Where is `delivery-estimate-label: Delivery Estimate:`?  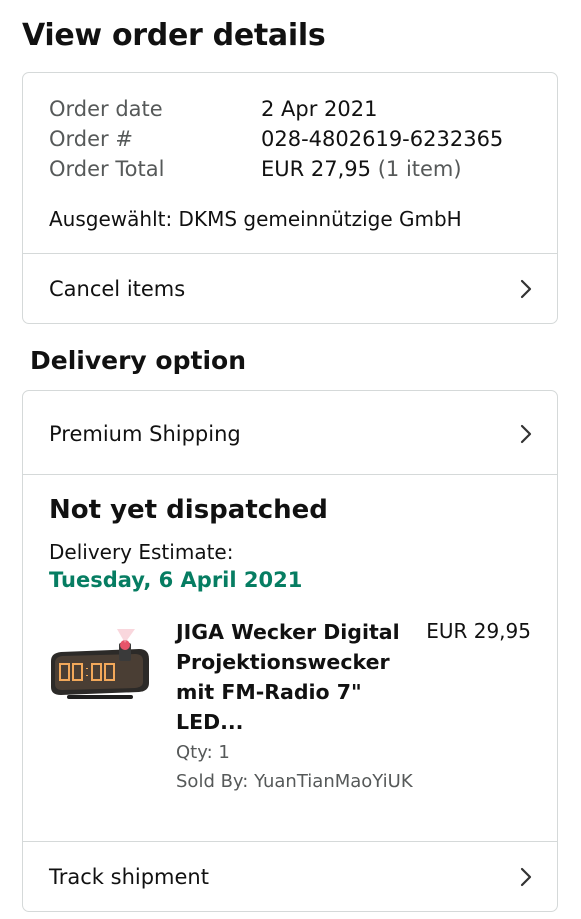
delivery-estimate-label: Delivery Estimate: is located at coordinates (141, 552).